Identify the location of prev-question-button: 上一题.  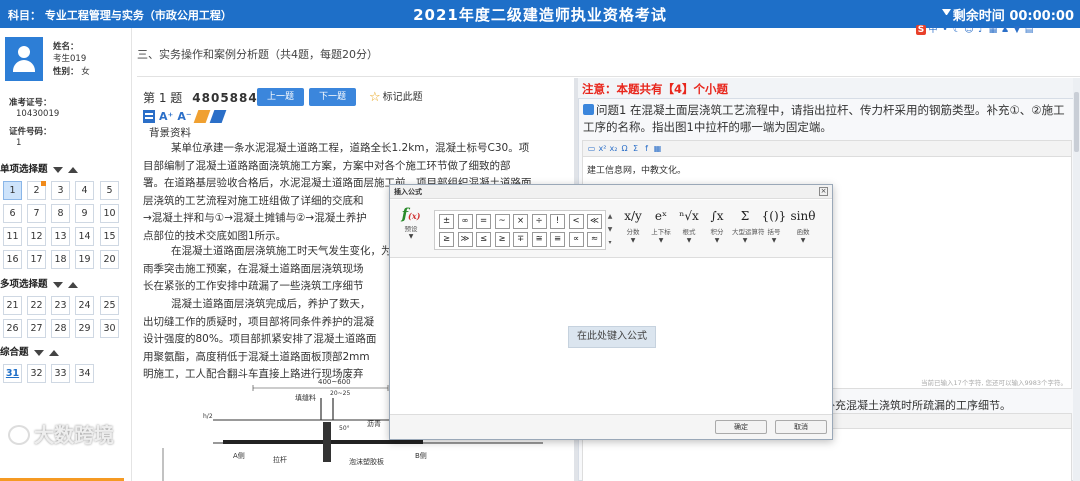
(280, 97).